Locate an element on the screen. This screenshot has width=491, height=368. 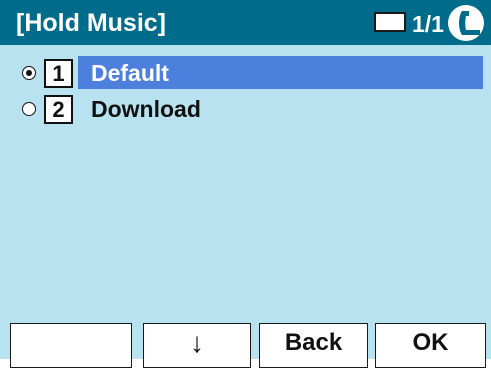
option-number: 1 is located at coordinates (58, 73).